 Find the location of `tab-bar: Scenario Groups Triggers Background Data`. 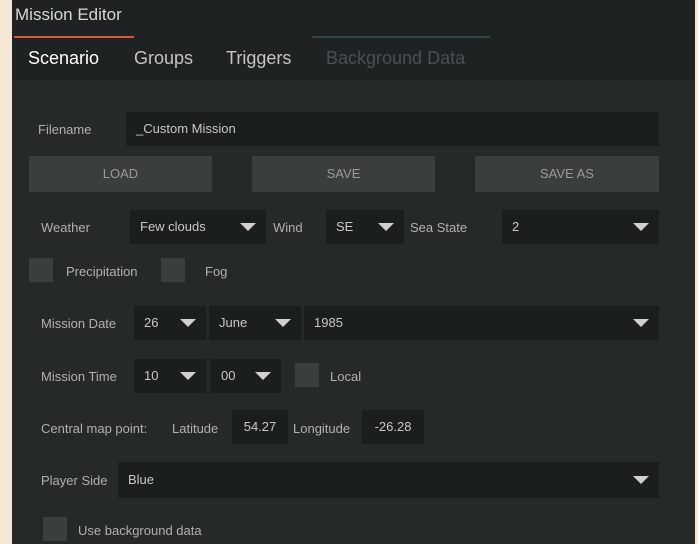

tab-bar: Scenario Groups Triggers Background Data is located at coordinates (353, 58).